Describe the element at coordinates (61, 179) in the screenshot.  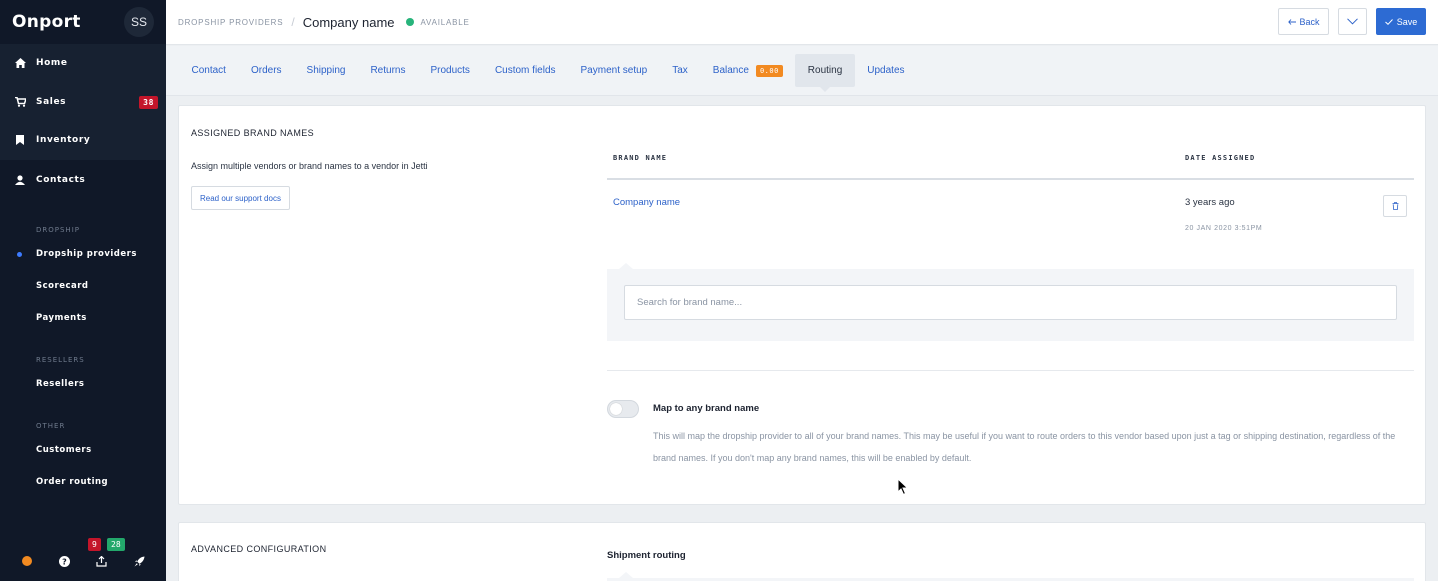
I see `sidebar-item-label: Contacts` at that location.